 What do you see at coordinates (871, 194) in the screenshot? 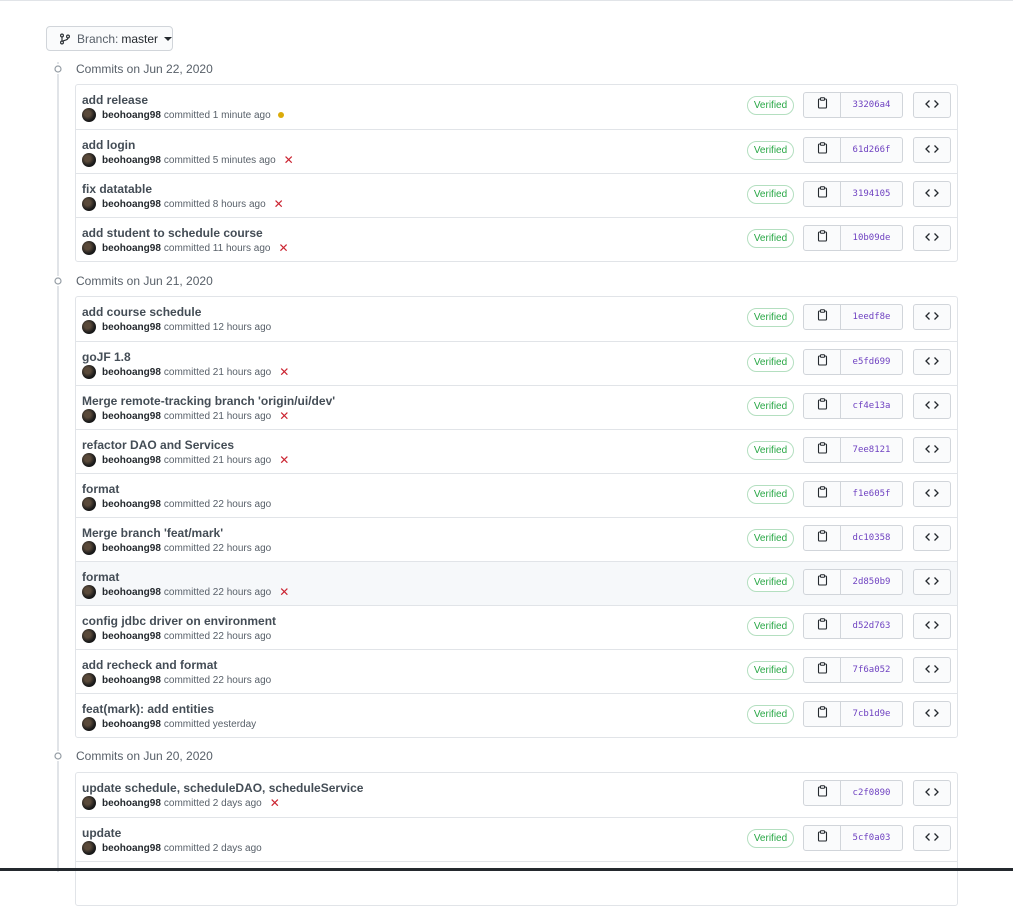
I see `commit-sha-link: 3194105` at bounding box center [871, 194].